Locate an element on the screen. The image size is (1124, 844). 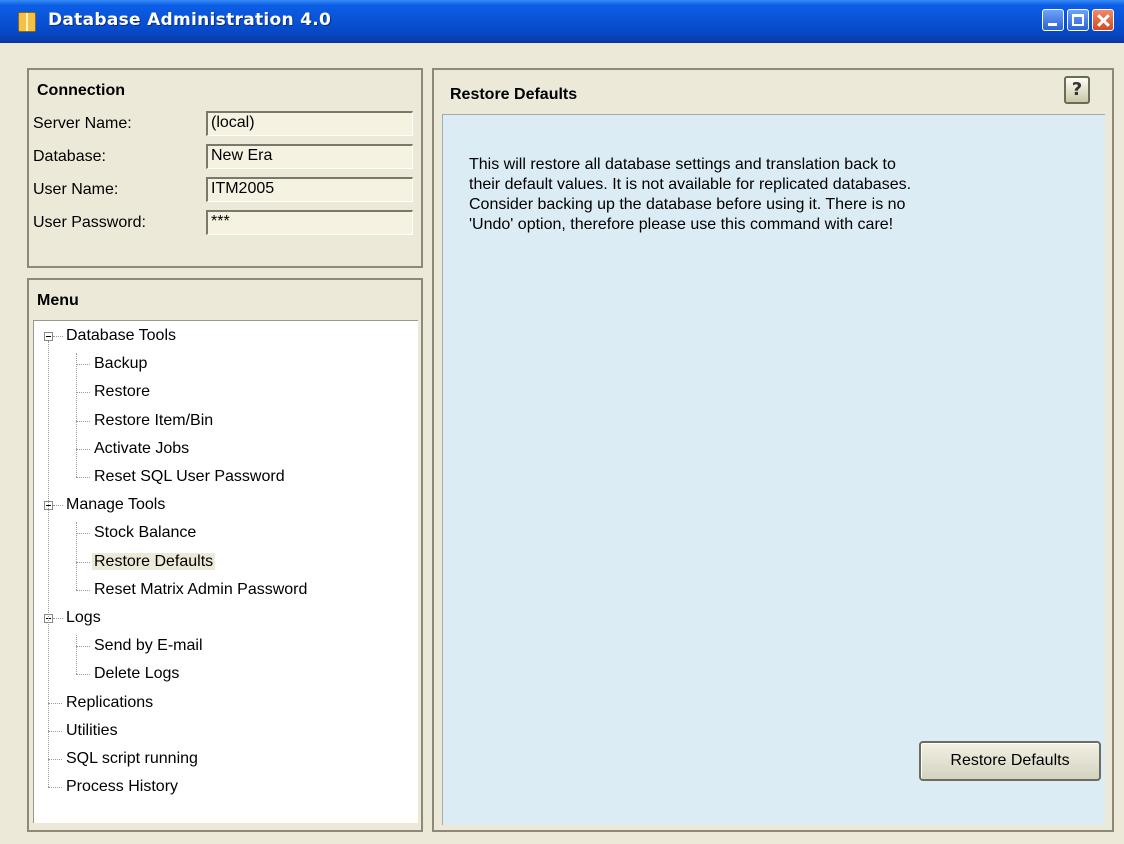
tree-item-label: Activate Jobs is located at coordinates (142, 448).